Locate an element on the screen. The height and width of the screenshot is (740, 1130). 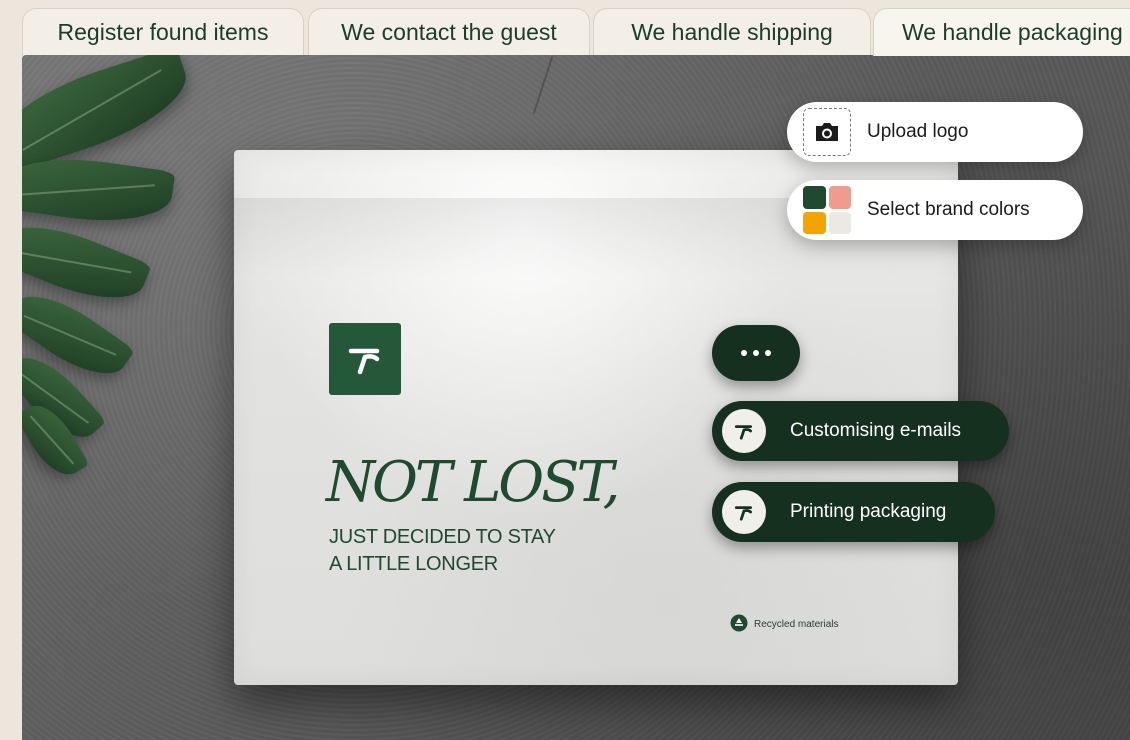
swatch-dark-green is located at coordinates (814, 197).